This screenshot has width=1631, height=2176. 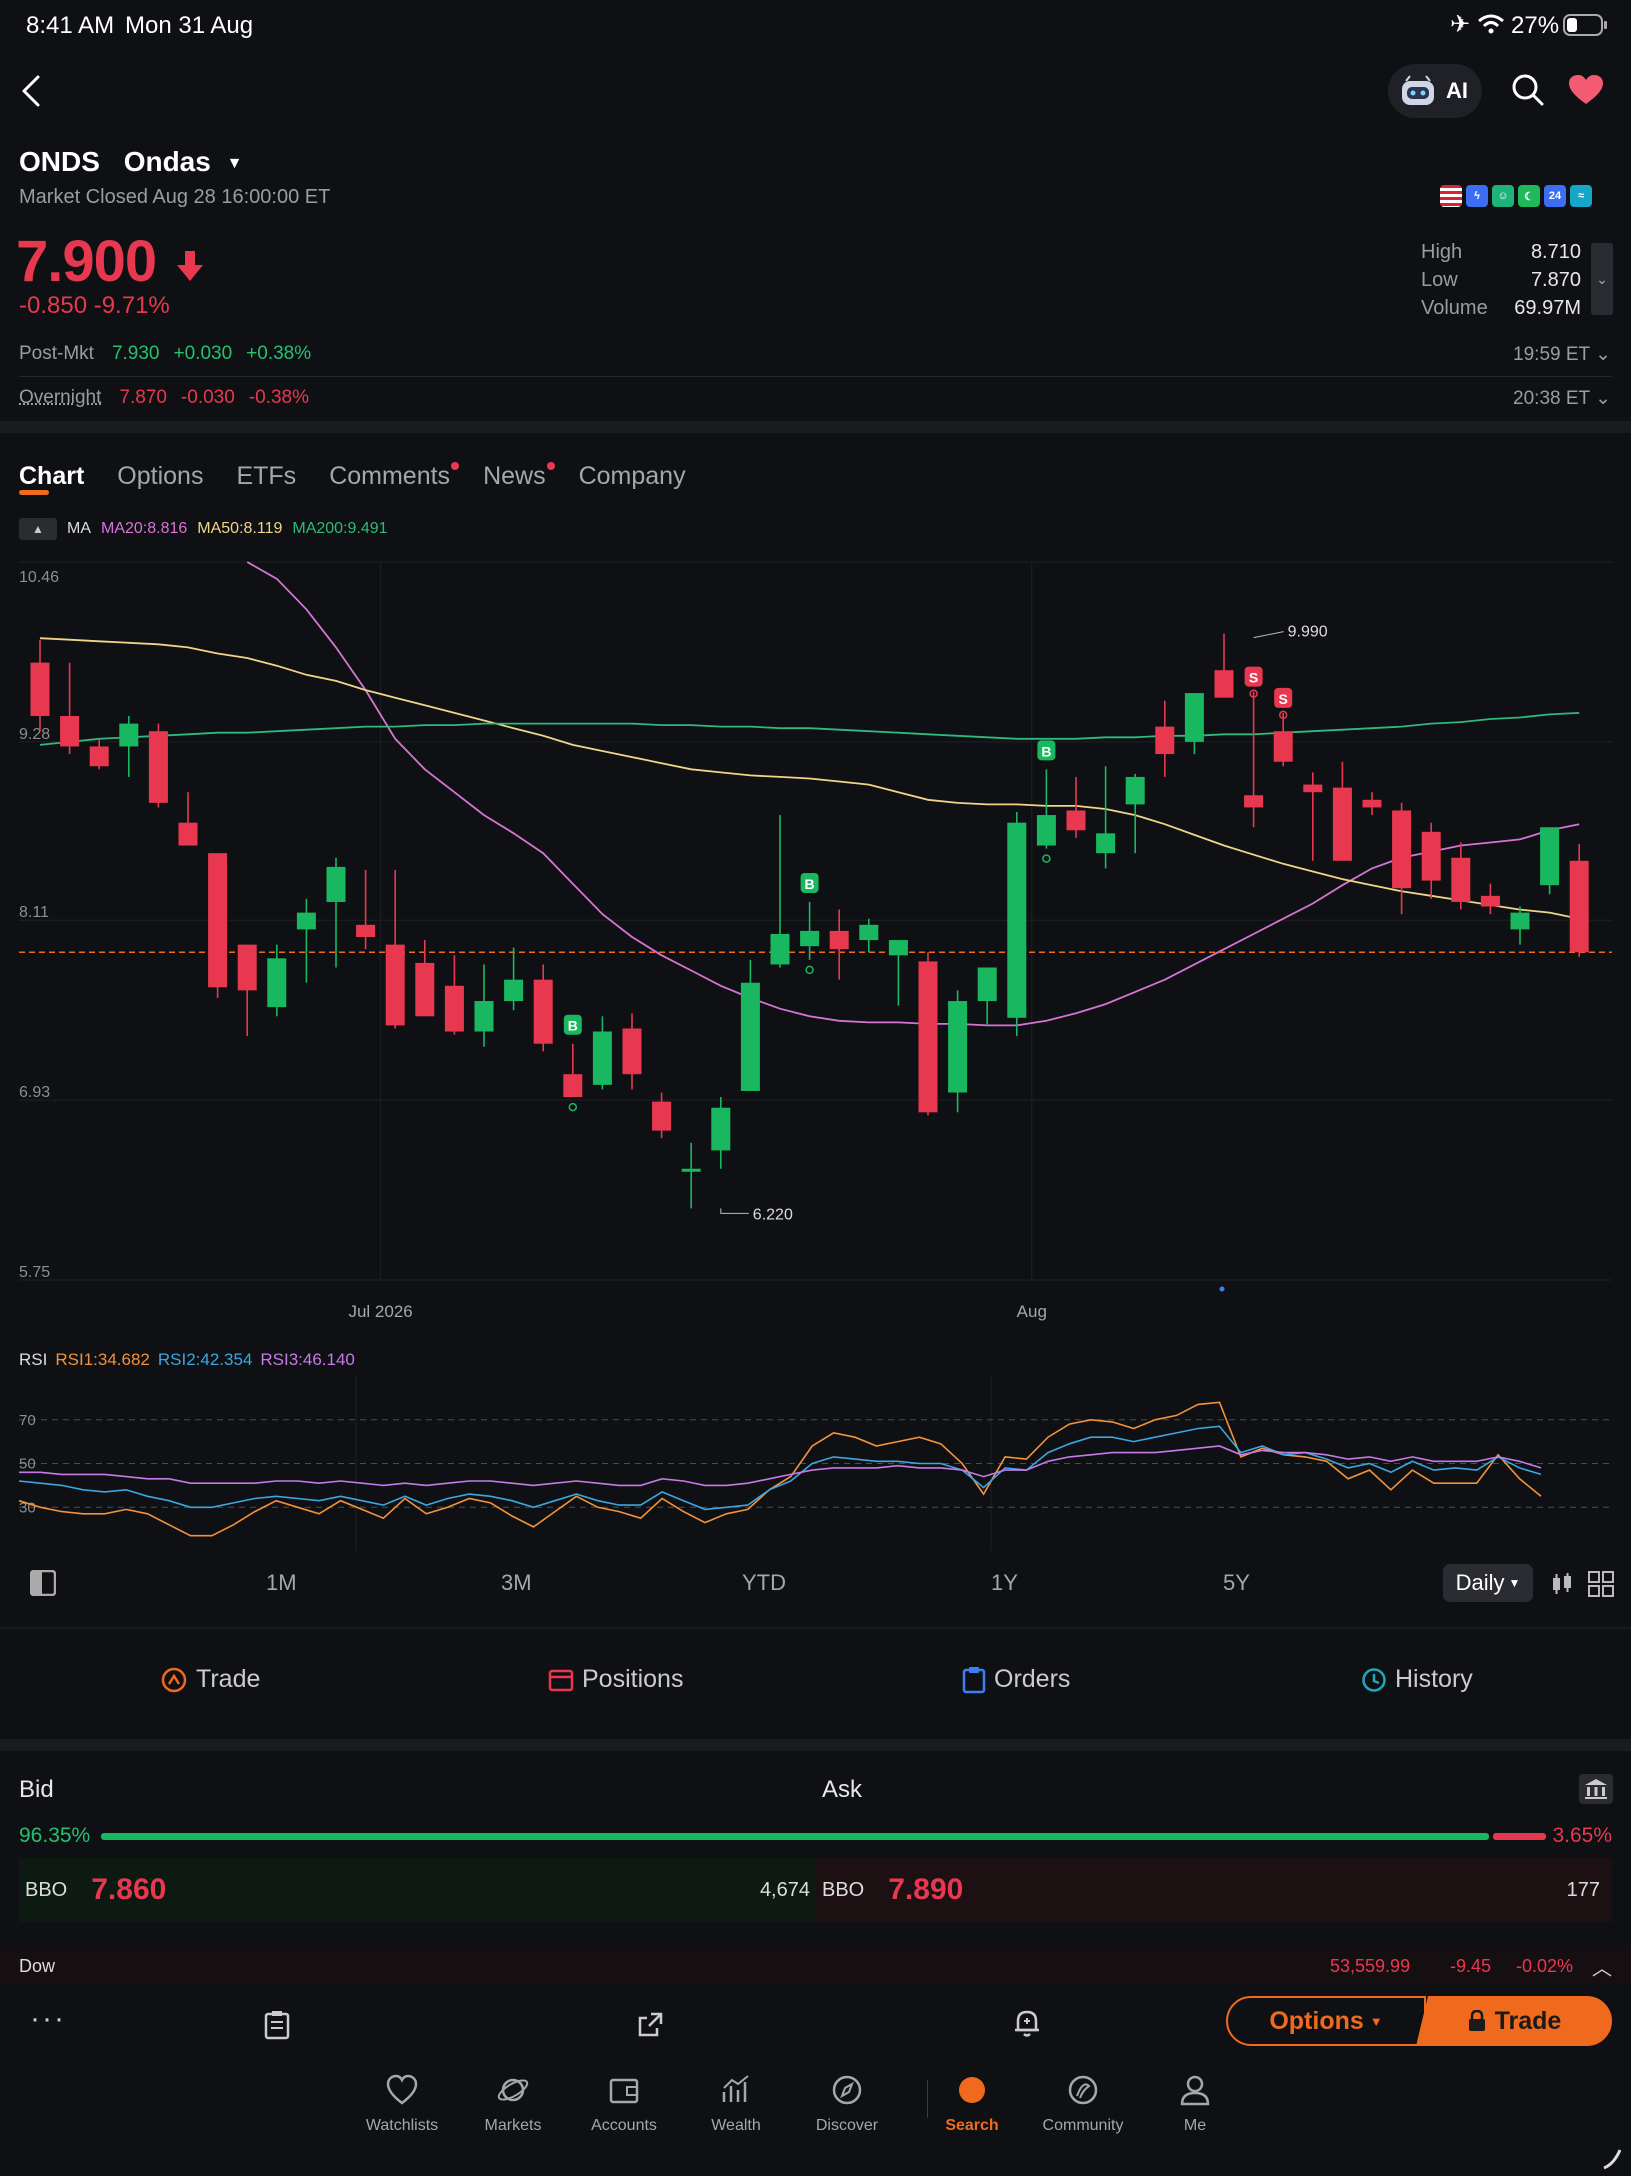 I want to click on range-1m: 1M, so click(x=281, y=1583).